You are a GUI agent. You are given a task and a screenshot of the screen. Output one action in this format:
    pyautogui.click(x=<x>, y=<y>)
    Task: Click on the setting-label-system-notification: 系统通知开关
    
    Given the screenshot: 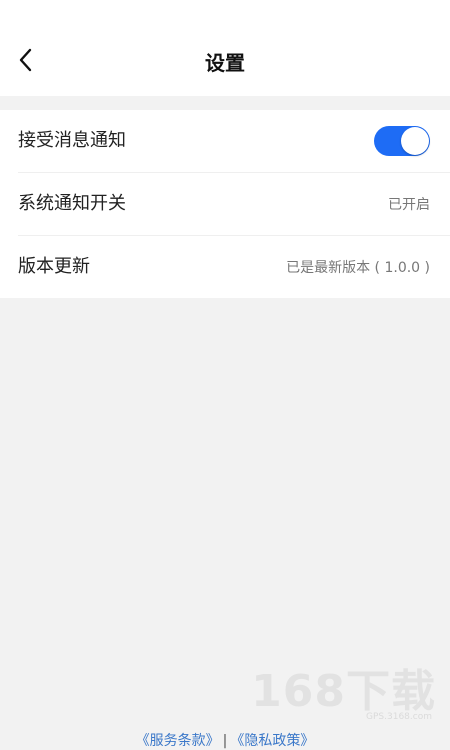 What is the action you would take?
    pyautogui.click(x=72, y=203)
    